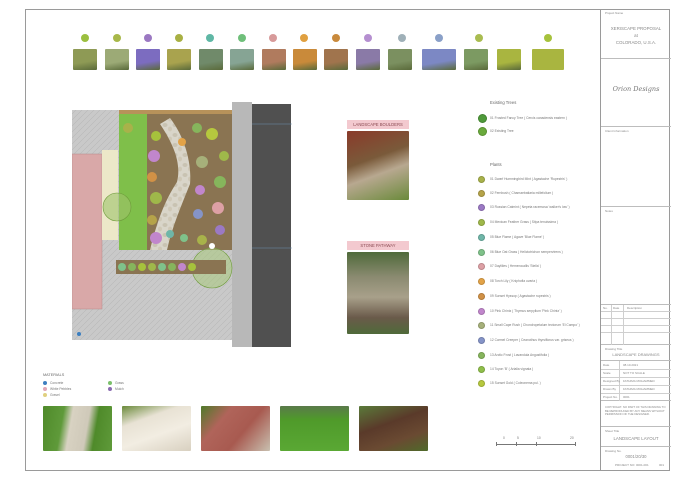 This screenshot has height=481, width=680. I want to click on info-label: Designed By, so click(612, 381).